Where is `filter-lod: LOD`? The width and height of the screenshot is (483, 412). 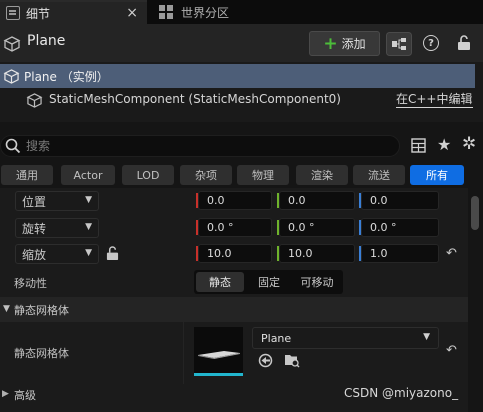 filter-lod: LOD is located at coordinates (148, 175).